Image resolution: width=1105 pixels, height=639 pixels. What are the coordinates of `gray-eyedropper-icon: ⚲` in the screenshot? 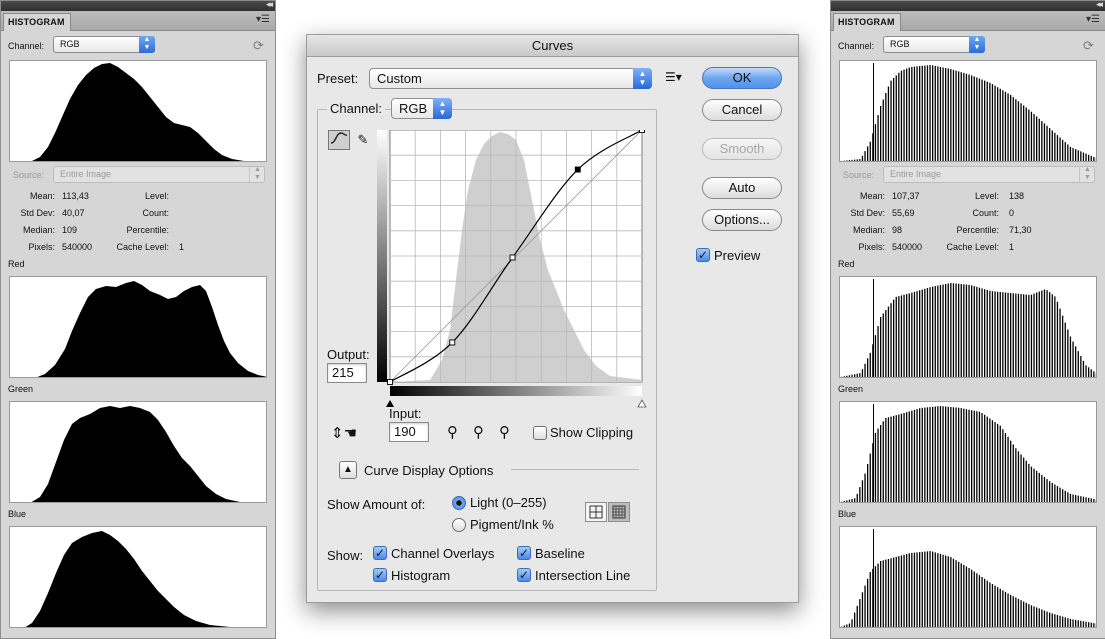 It's located at (478, 432).